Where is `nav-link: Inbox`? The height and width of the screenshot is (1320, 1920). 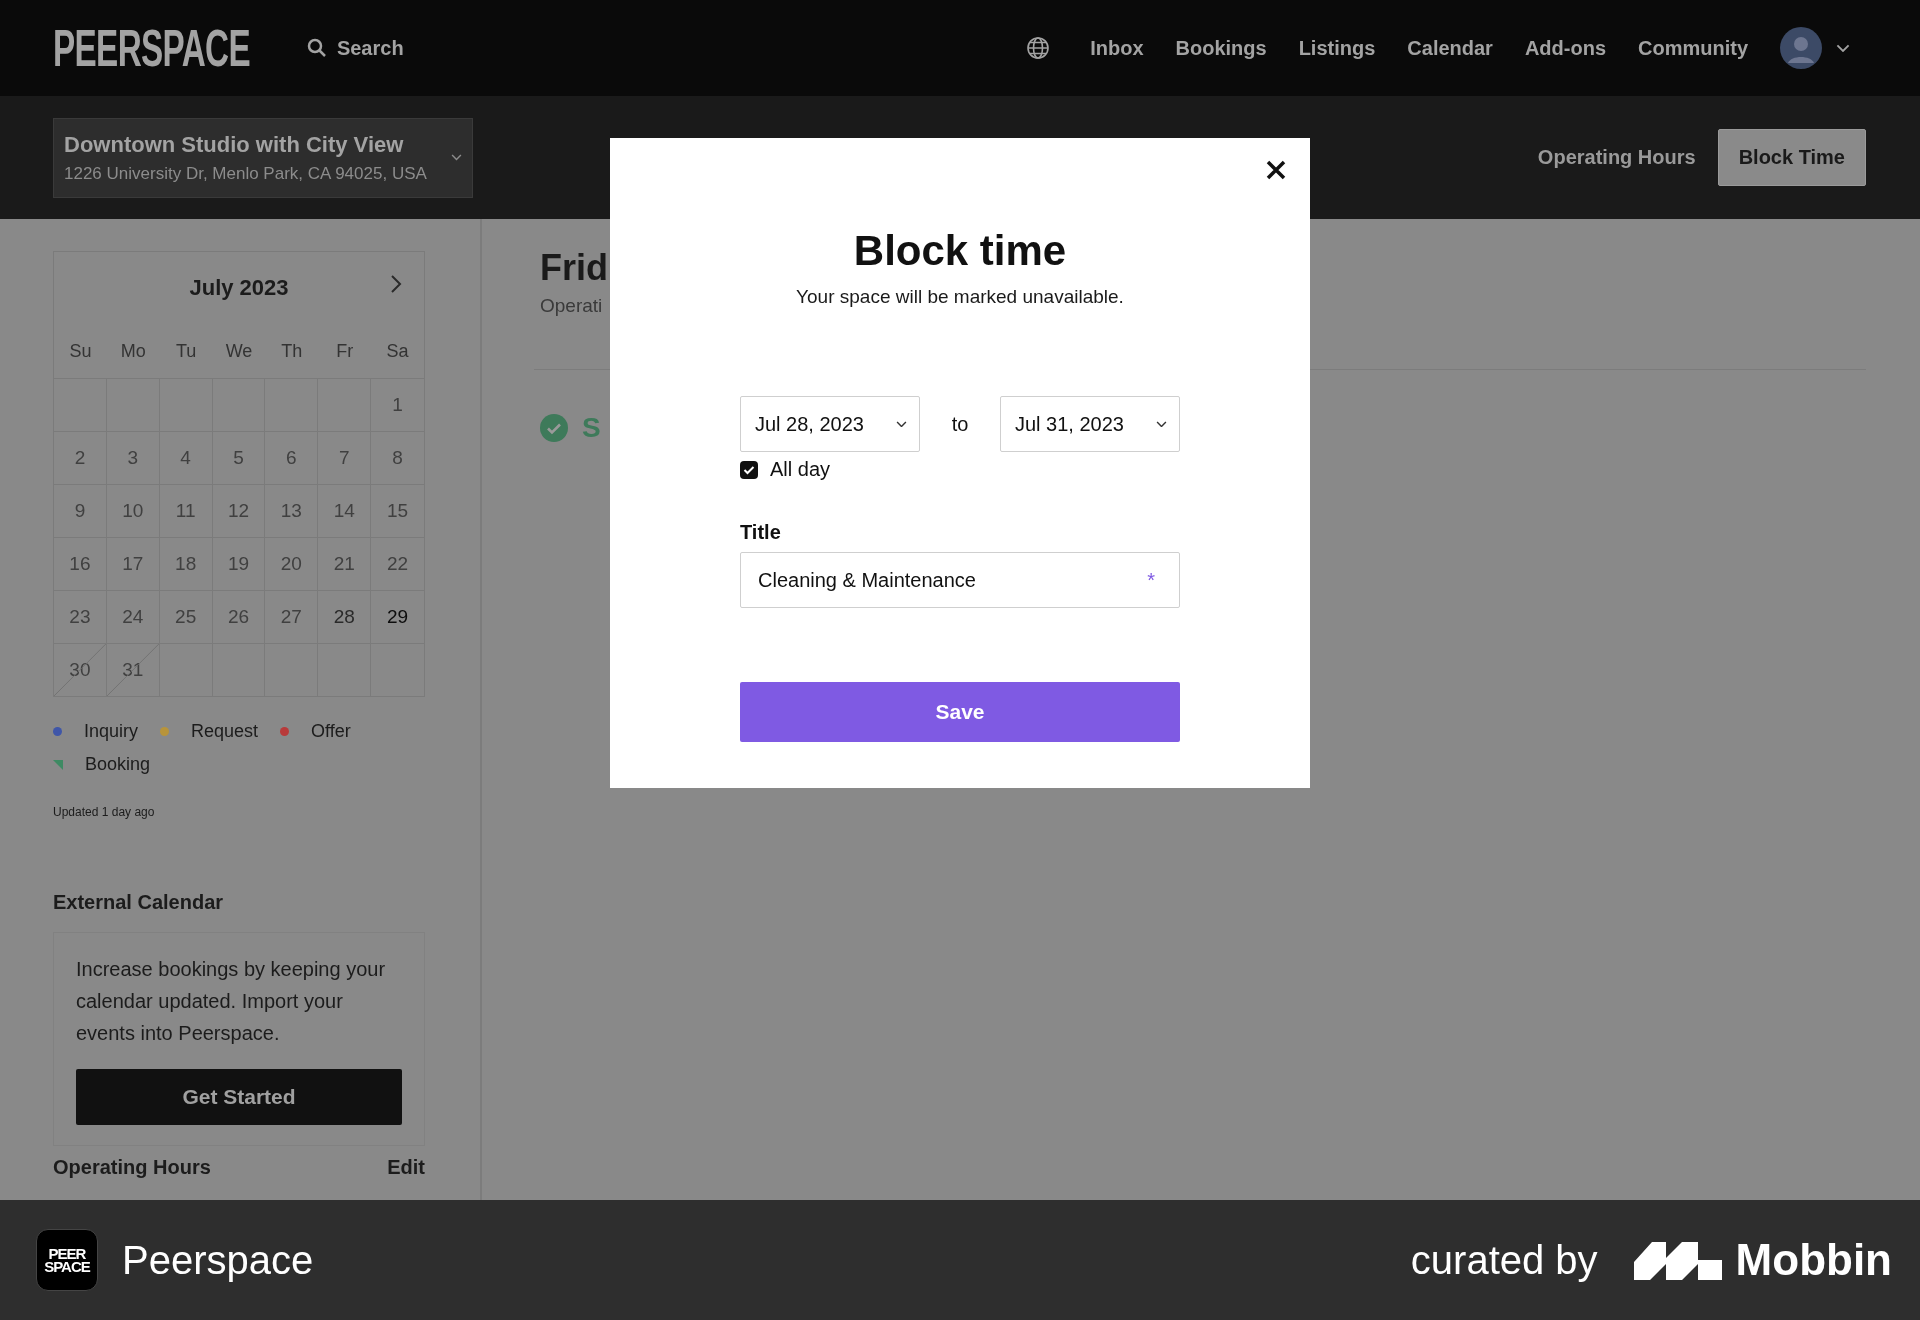 nav-link: Inbox is located at coordinates (1117, 48).